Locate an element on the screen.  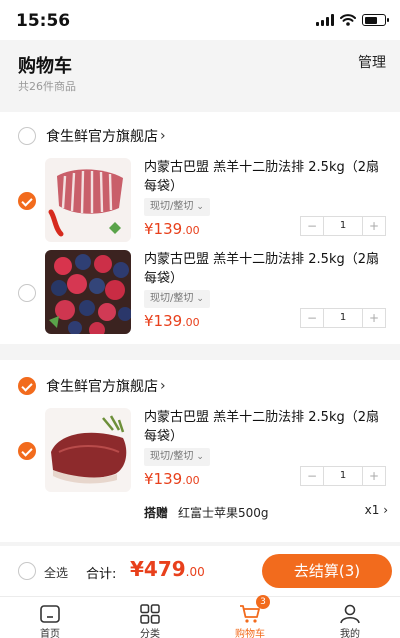
tab-label: 我的 is located at coordinates (350, 633).